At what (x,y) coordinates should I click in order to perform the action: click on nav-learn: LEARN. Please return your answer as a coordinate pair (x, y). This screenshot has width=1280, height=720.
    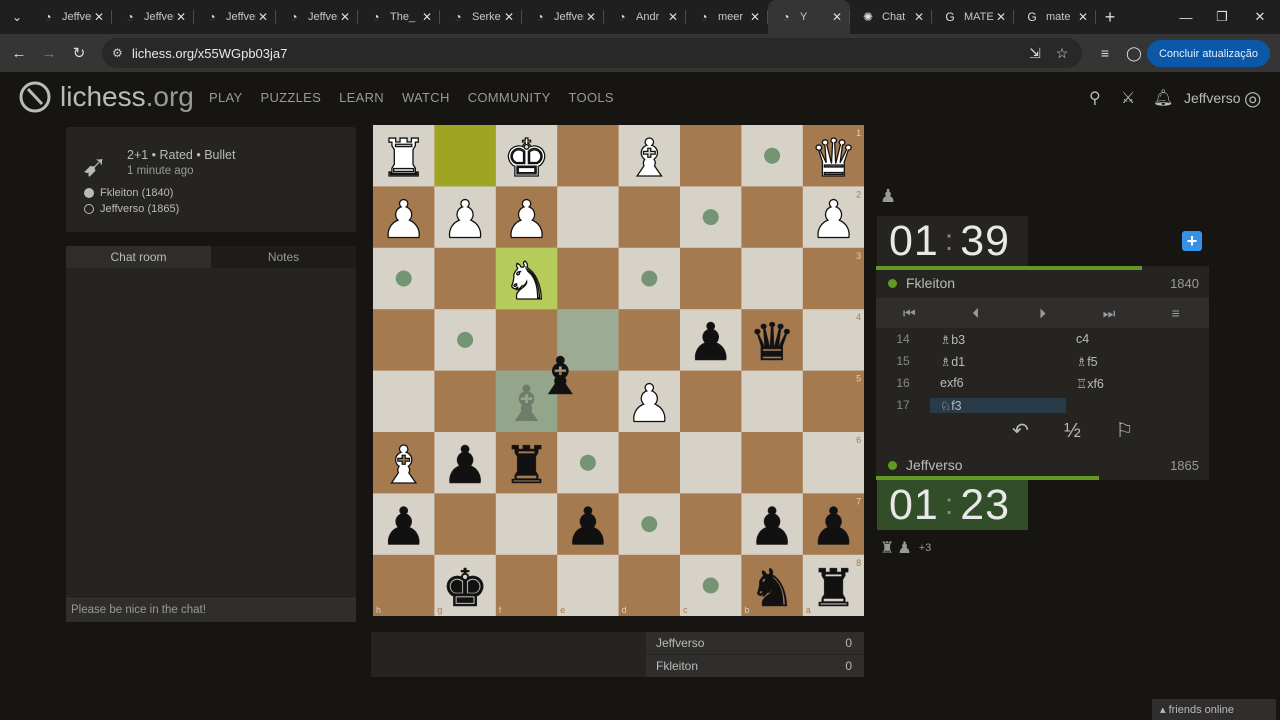
    Looking at the image, I should click on (361, 97).